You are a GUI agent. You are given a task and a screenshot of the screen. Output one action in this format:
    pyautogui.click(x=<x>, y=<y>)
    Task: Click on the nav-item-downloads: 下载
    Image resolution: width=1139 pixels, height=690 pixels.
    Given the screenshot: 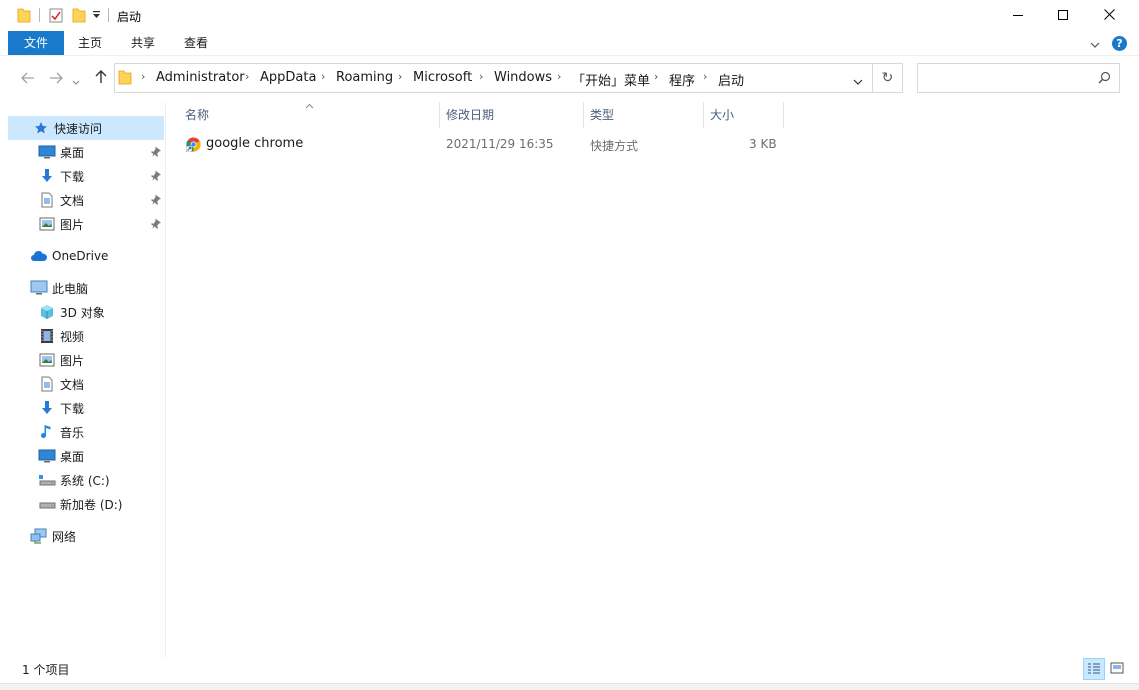 What is the action you would take?
    pyautogui.click(x=86, y=176)
    